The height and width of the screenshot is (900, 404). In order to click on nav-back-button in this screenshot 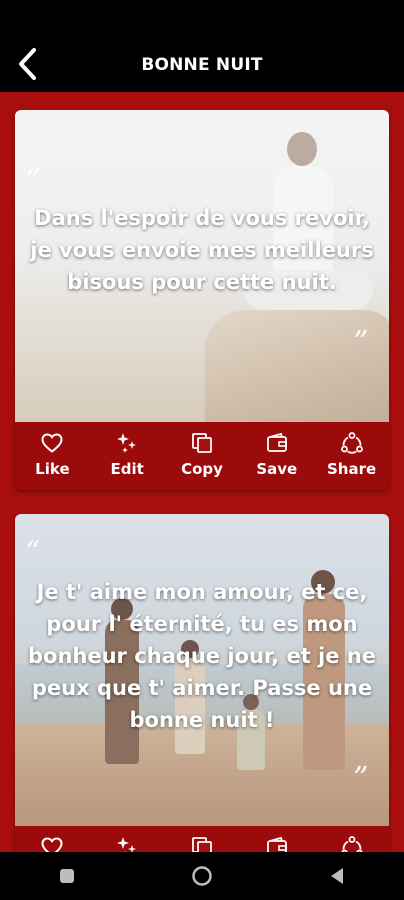, I will do `click(337, 876)`.